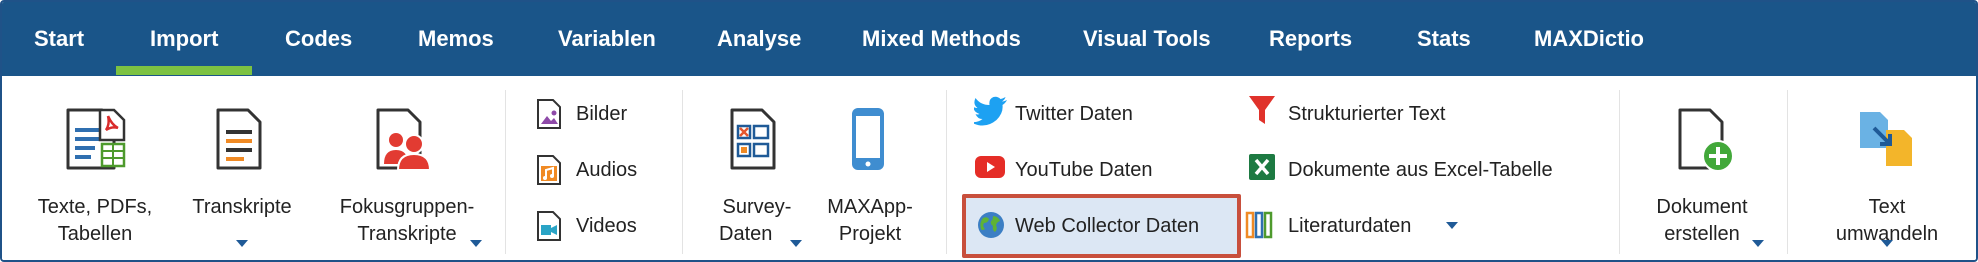  Describe the element at coordinates (1886, 139) in the screenshot. I see `convert-text-icon` at that location.